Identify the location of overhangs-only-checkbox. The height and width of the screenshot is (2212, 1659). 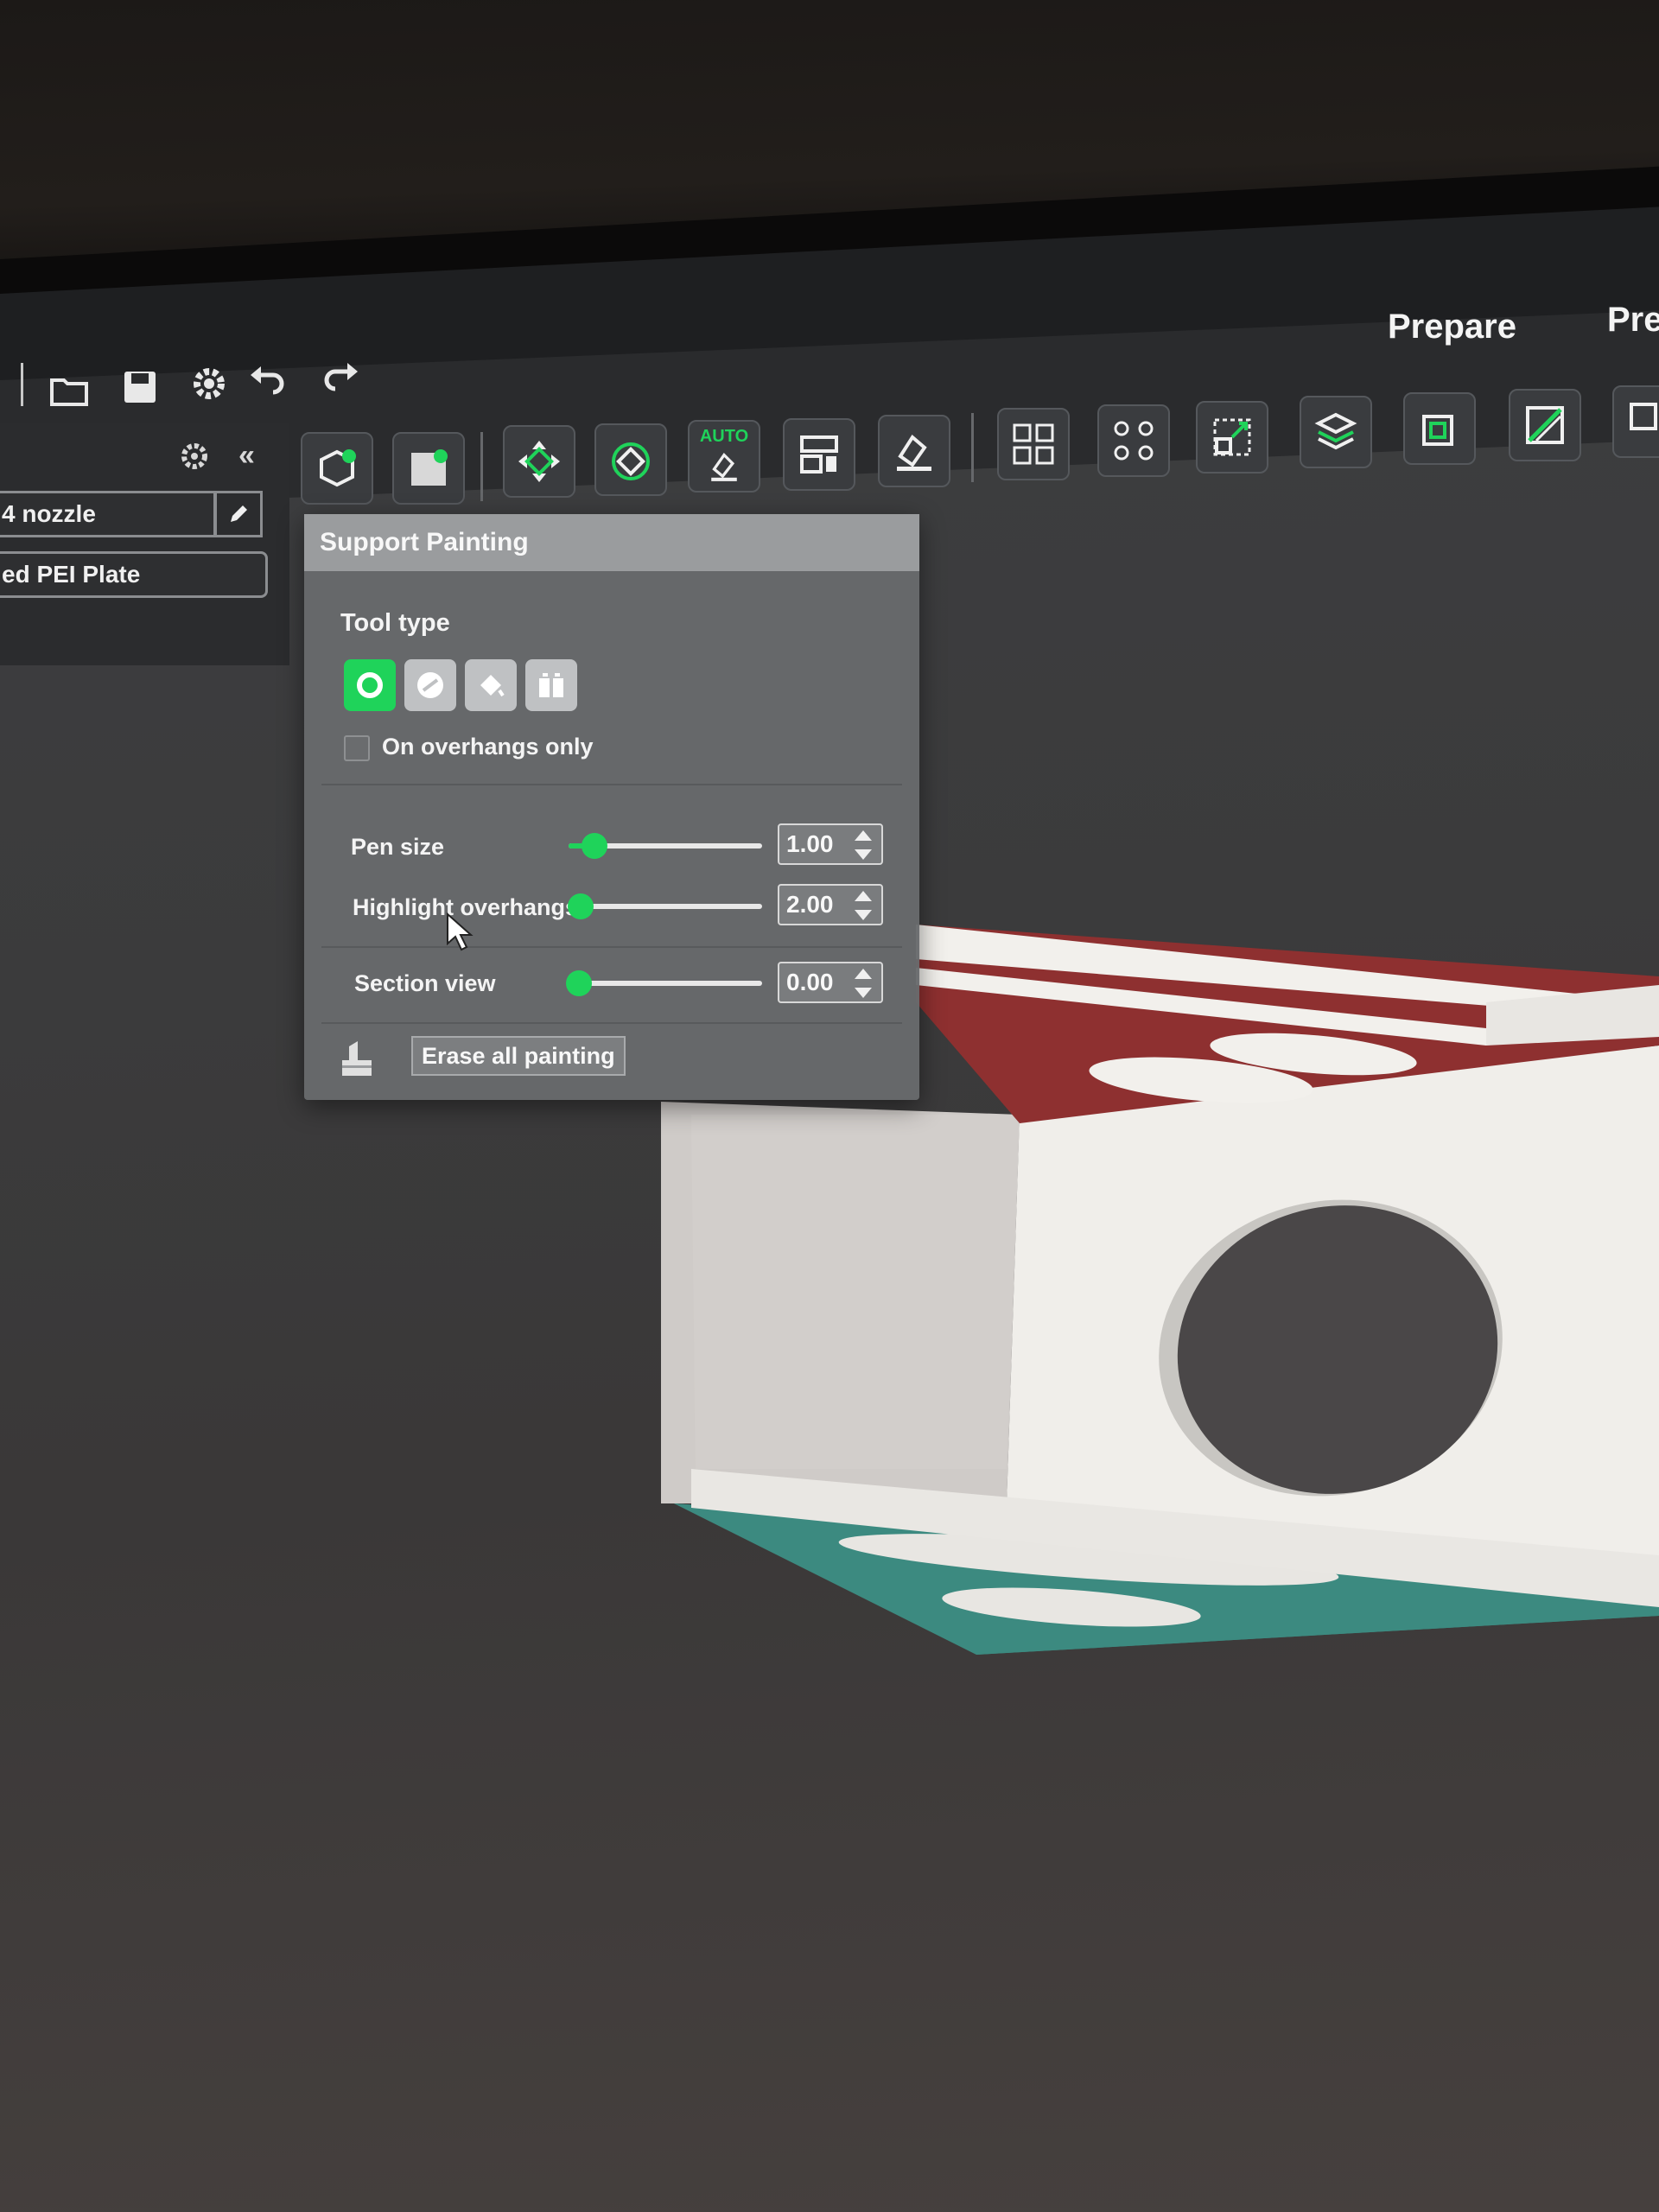
(357, 748).